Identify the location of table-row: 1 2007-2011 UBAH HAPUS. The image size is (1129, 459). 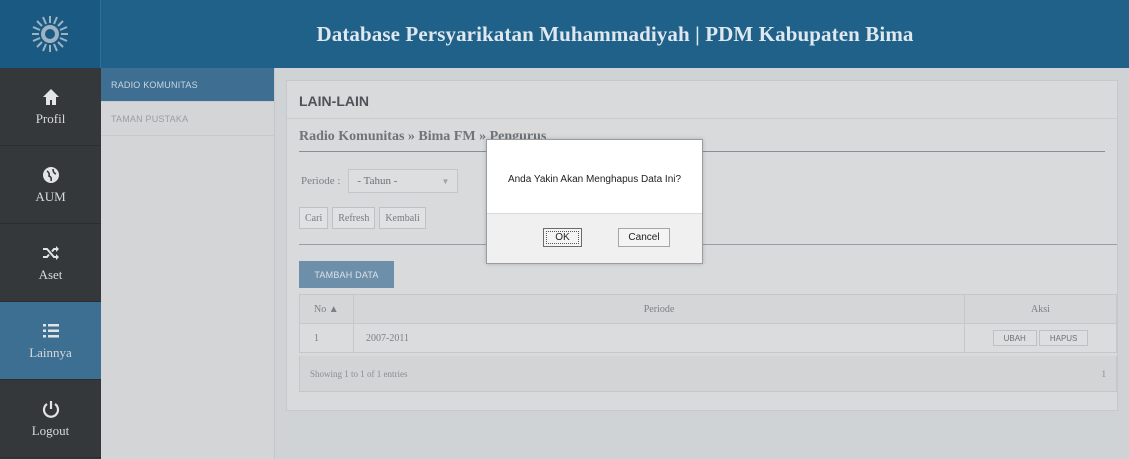
(708, 338).